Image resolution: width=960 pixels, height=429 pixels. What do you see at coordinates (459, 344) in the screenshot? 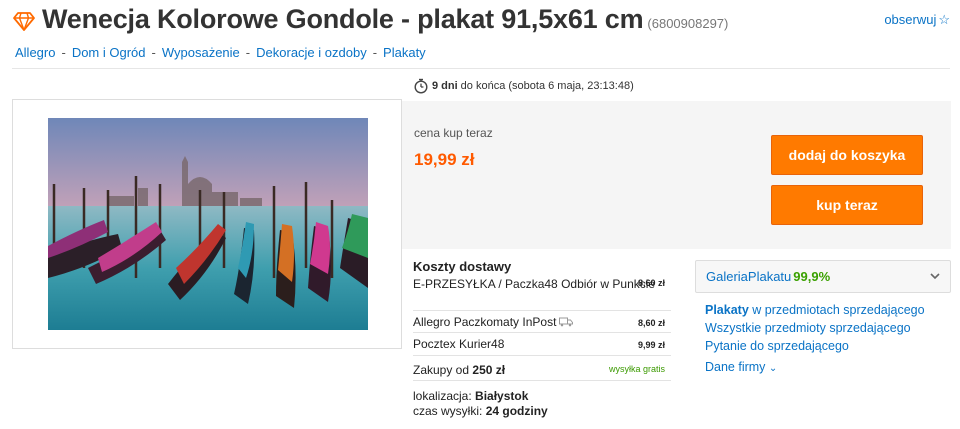
I see `shipping-option-name: Pocztex Kurier48` at bounding box center [459, 344].